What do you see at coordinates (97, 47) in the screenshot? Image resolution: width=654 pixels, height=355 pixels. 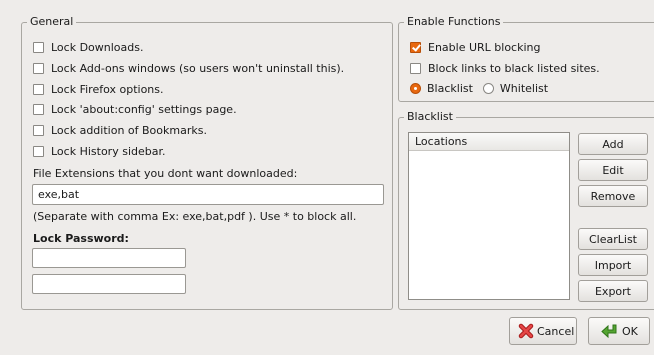 I see `lock-downloads-label: Lock Downloads.` at bounding box center [97, 47].